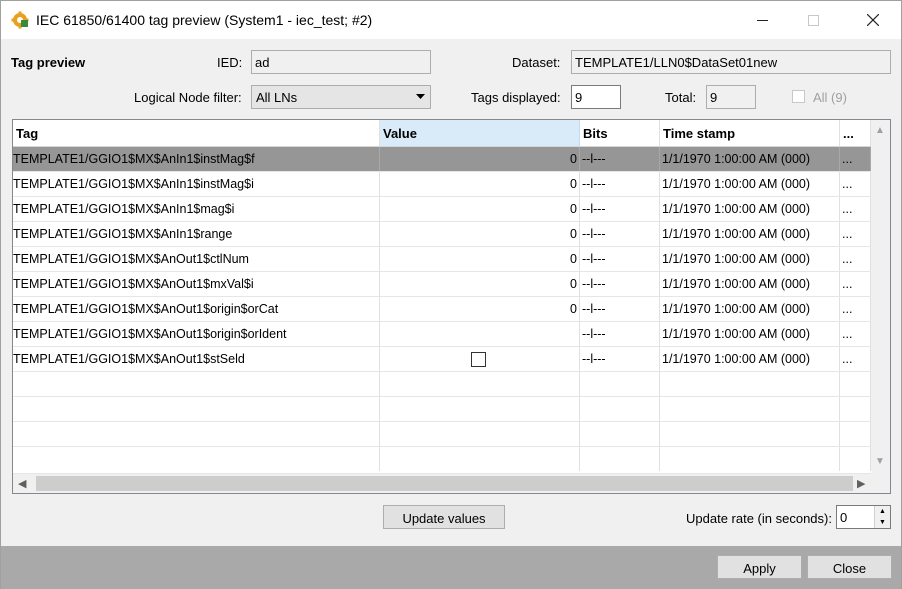  Describe the element at coordinates (451, 567) in the screenshot. I see `footer-bar: Apply Close` at that location.